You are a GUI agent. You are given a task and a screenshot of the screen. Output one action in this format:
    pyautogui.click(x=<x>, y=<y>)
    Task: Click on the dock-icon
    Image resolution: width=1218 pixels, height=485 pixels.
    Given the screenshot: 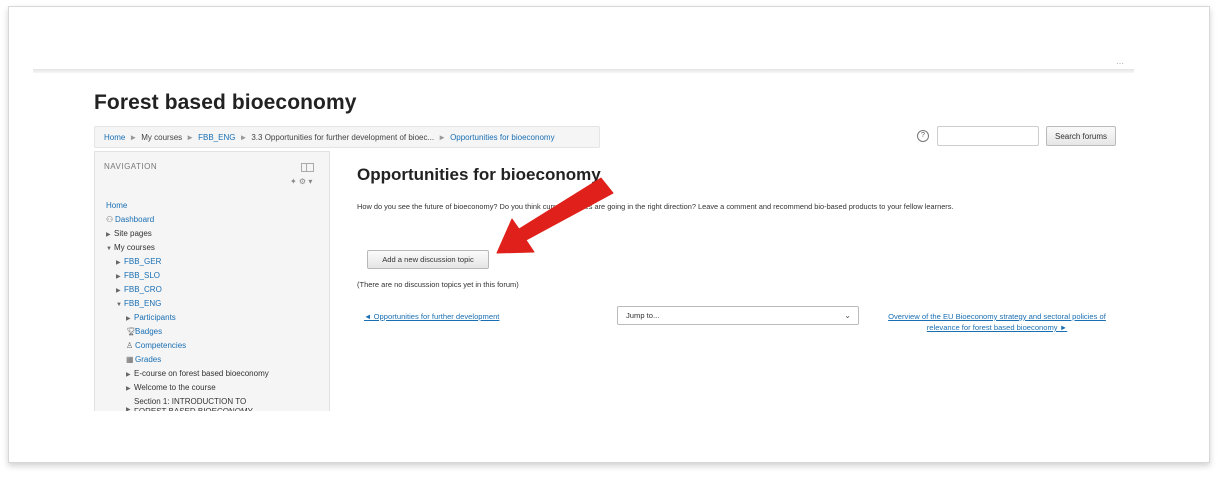 What is the action you would take?
    pyautogui.click(x=307, y=167)
    